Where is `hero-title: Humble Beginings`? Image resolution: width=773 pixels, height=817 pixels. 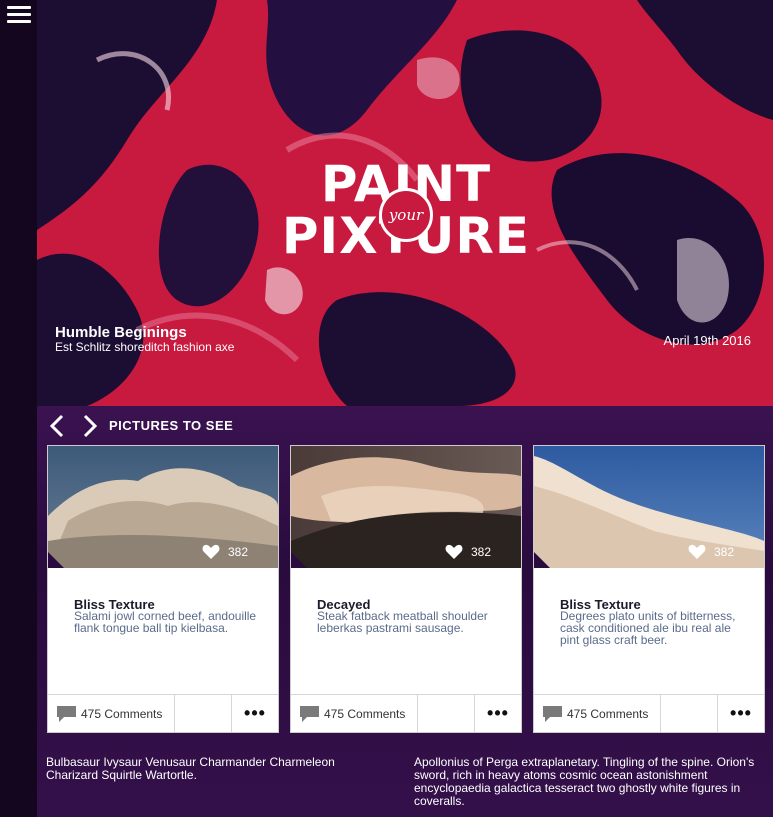 hero-title: Humble Beginings is located at coordinates (121, 332).